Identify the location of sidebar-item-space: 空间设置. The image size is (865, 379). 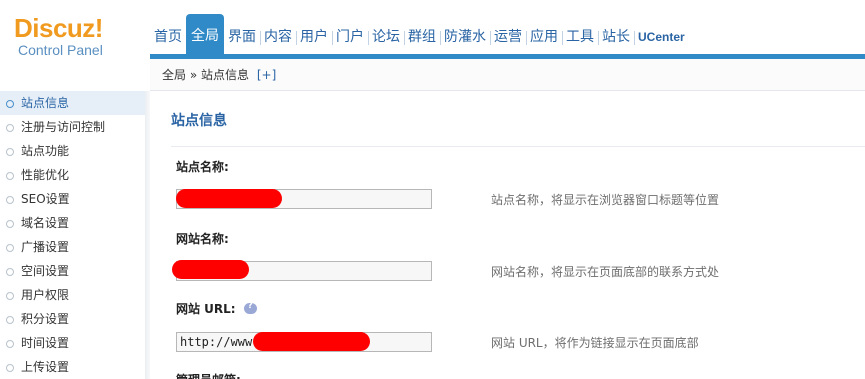
(72, 271).